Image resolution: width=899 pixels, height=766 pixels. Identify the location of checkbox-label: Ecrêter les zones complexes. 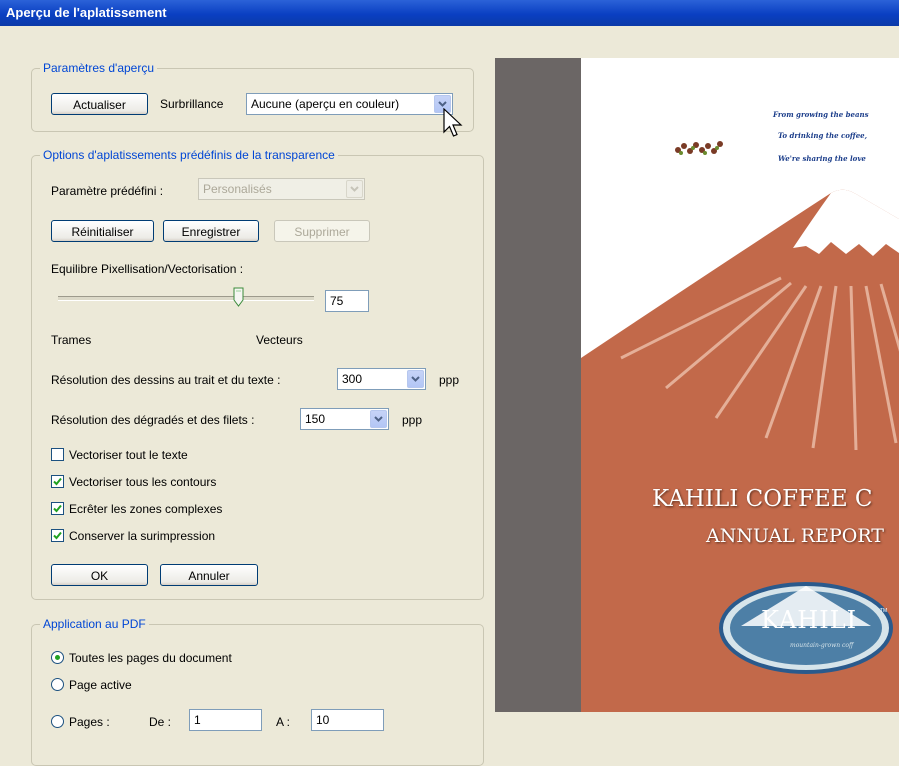
(146, 509).